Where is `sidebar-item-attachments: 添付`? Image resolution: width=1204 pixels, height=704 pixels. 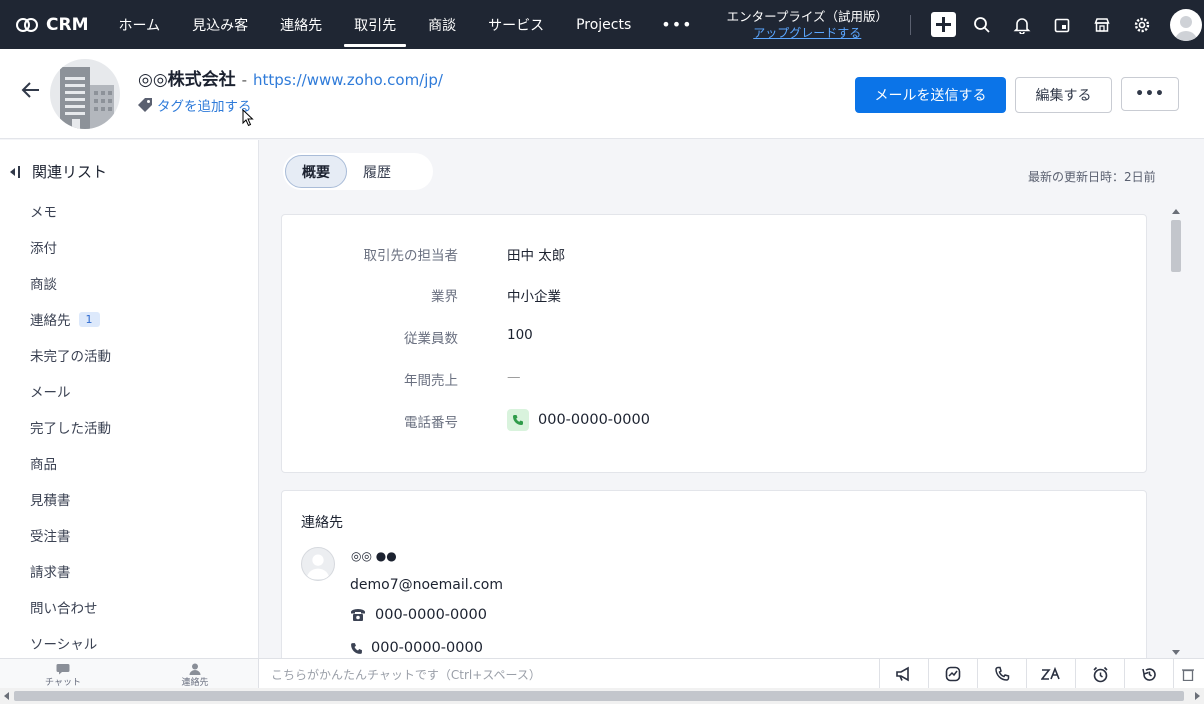
sidebar-item-attachments: 添付 is located at coordinates (70, 247).